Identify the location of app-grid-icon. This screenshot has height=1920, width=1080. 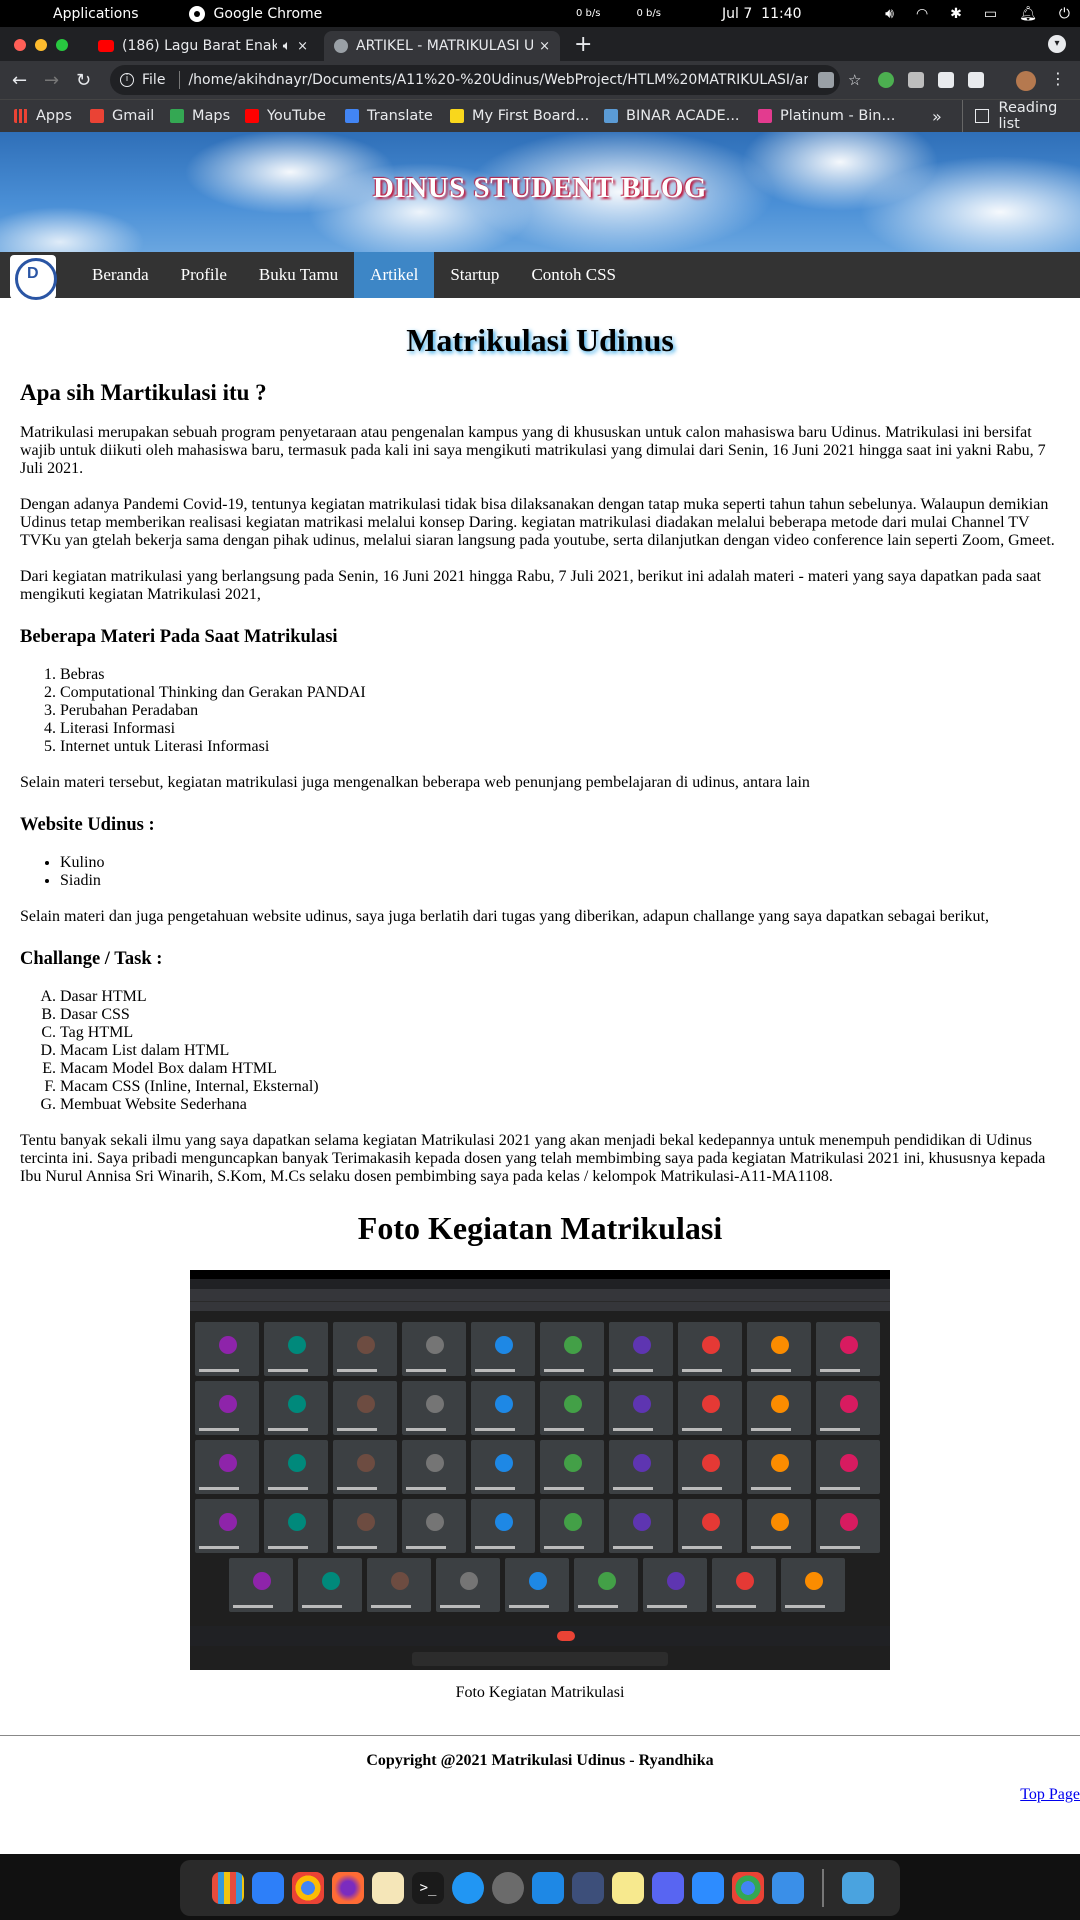
(228, 1888).